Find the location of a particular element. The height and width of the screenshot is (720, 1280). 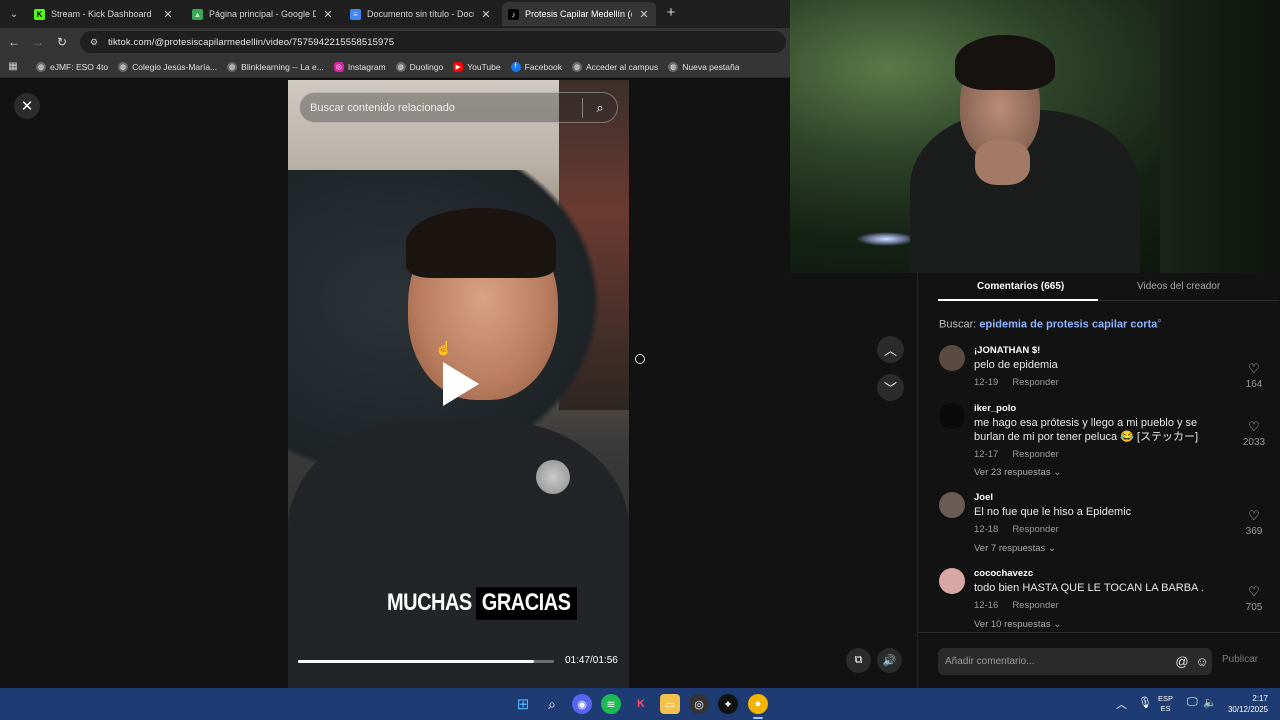

comment-username: Joel is located at coordinates (983, 497).